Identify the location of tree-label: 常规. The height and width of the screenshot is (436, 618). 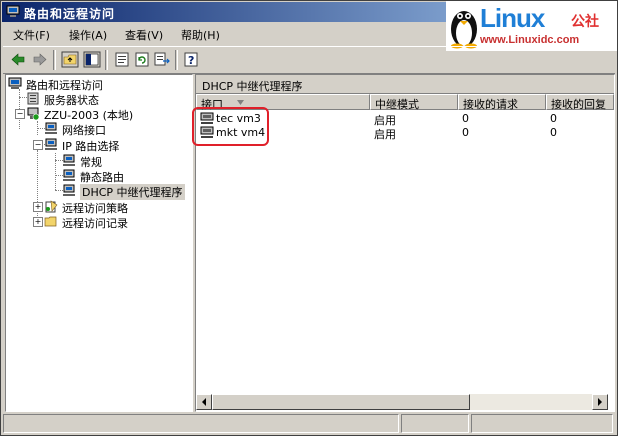
(91, 162).